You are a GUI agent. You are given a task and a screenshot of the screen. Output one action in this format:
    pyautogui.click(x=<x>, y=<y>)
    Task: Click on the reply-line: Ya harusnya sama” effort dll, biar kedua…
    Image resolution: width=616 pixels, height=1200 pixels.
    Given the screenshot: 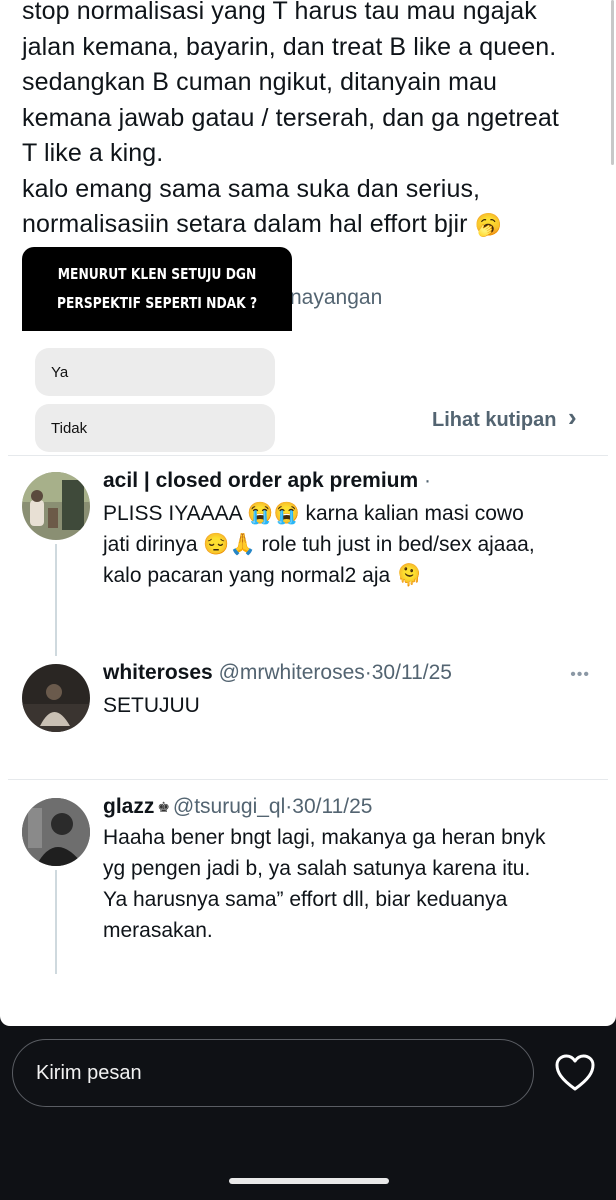 What is the action you would take?
    pyautogui.click(x=305, y=899)
    